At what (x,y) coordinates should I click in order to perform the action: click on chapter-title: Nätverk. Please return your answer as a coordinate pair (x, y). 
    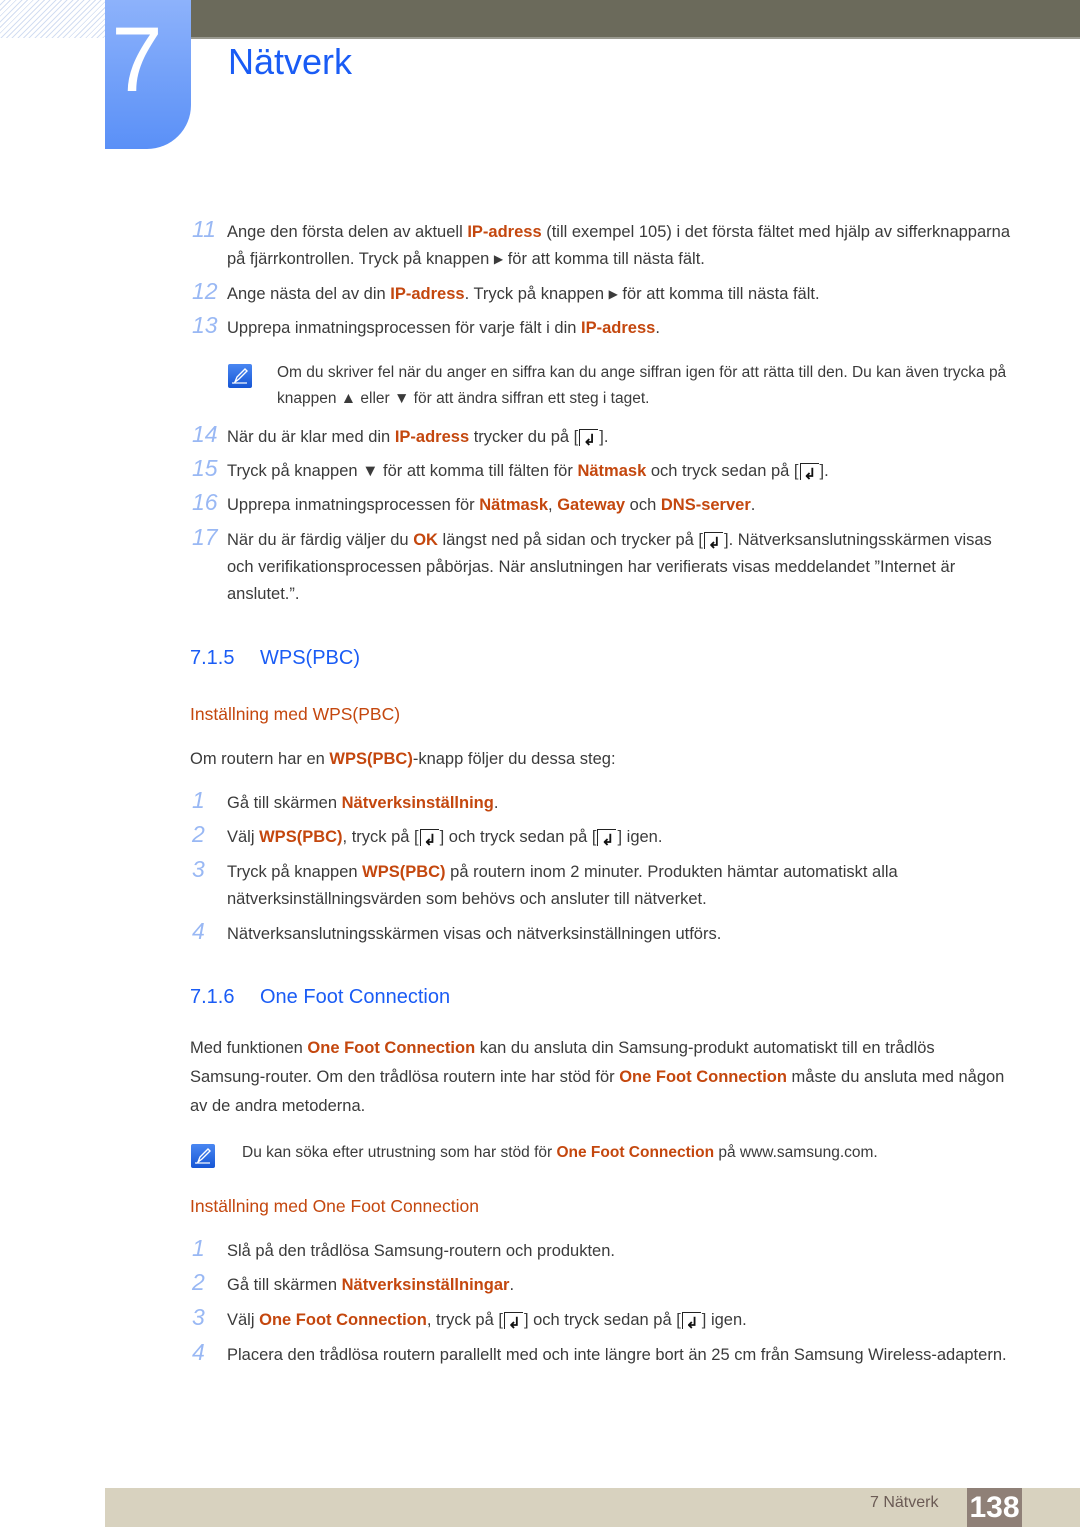
    Looking at the image, I should click on (290, 61).